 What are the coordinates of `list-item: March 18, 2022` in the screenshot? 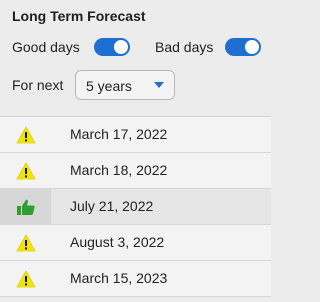 It's located at (135, 171).